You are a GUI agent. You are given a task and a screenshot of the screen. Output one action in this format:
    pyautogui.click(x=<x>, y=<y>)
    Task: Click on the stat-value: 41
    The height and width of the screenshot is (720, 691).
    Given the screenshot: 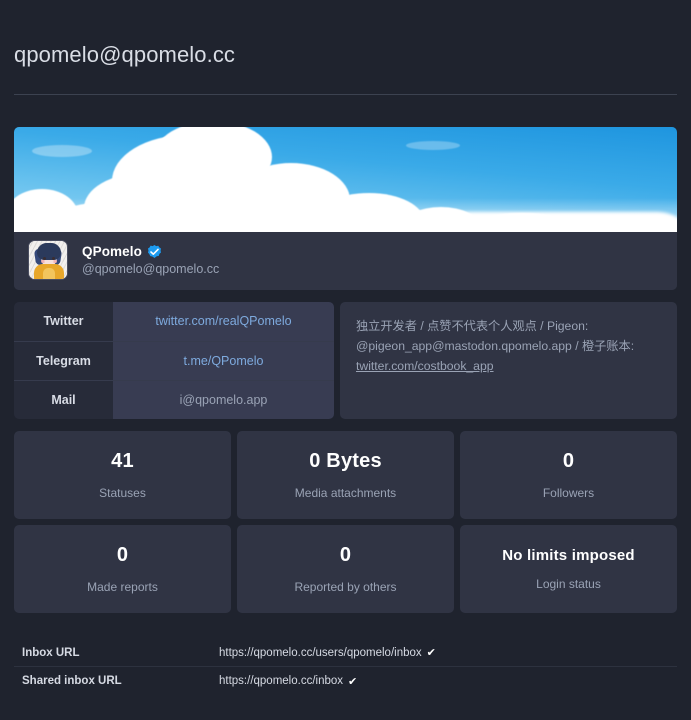 What is the action you would take?
    pyautogui.click(x=122, y=461)
    